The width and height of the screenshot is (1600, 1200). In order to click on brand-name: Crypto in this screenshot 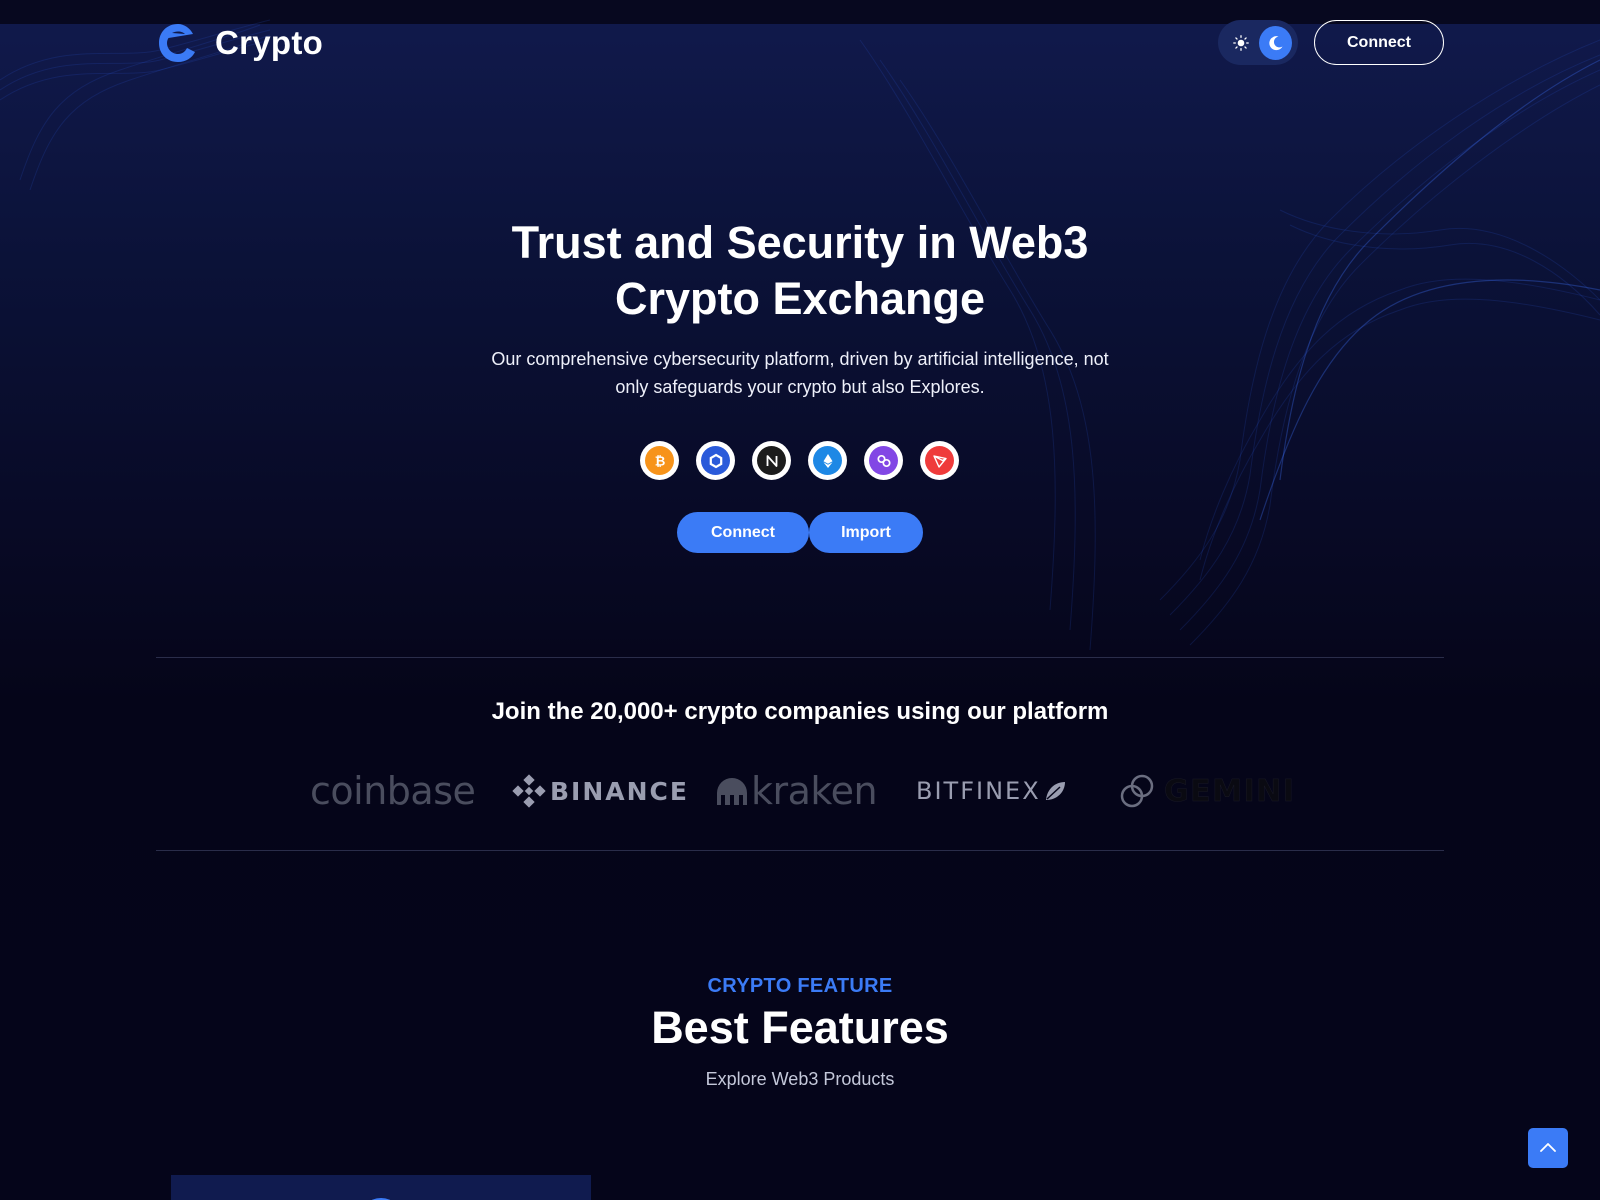, I will do `click(269, 42)`.